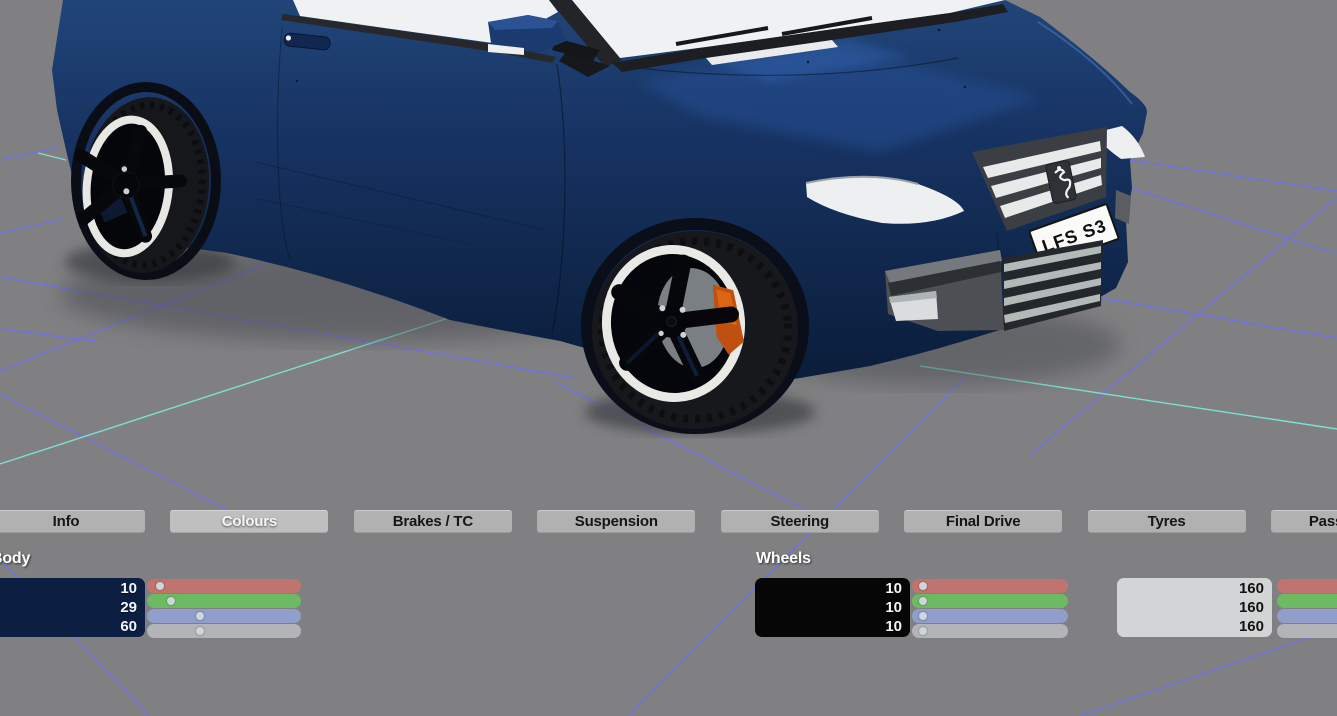  What do you see at coordinates (799, 521) in the screenshot?
I see `tab-steering: Steering` at bounding box center [799, 521].